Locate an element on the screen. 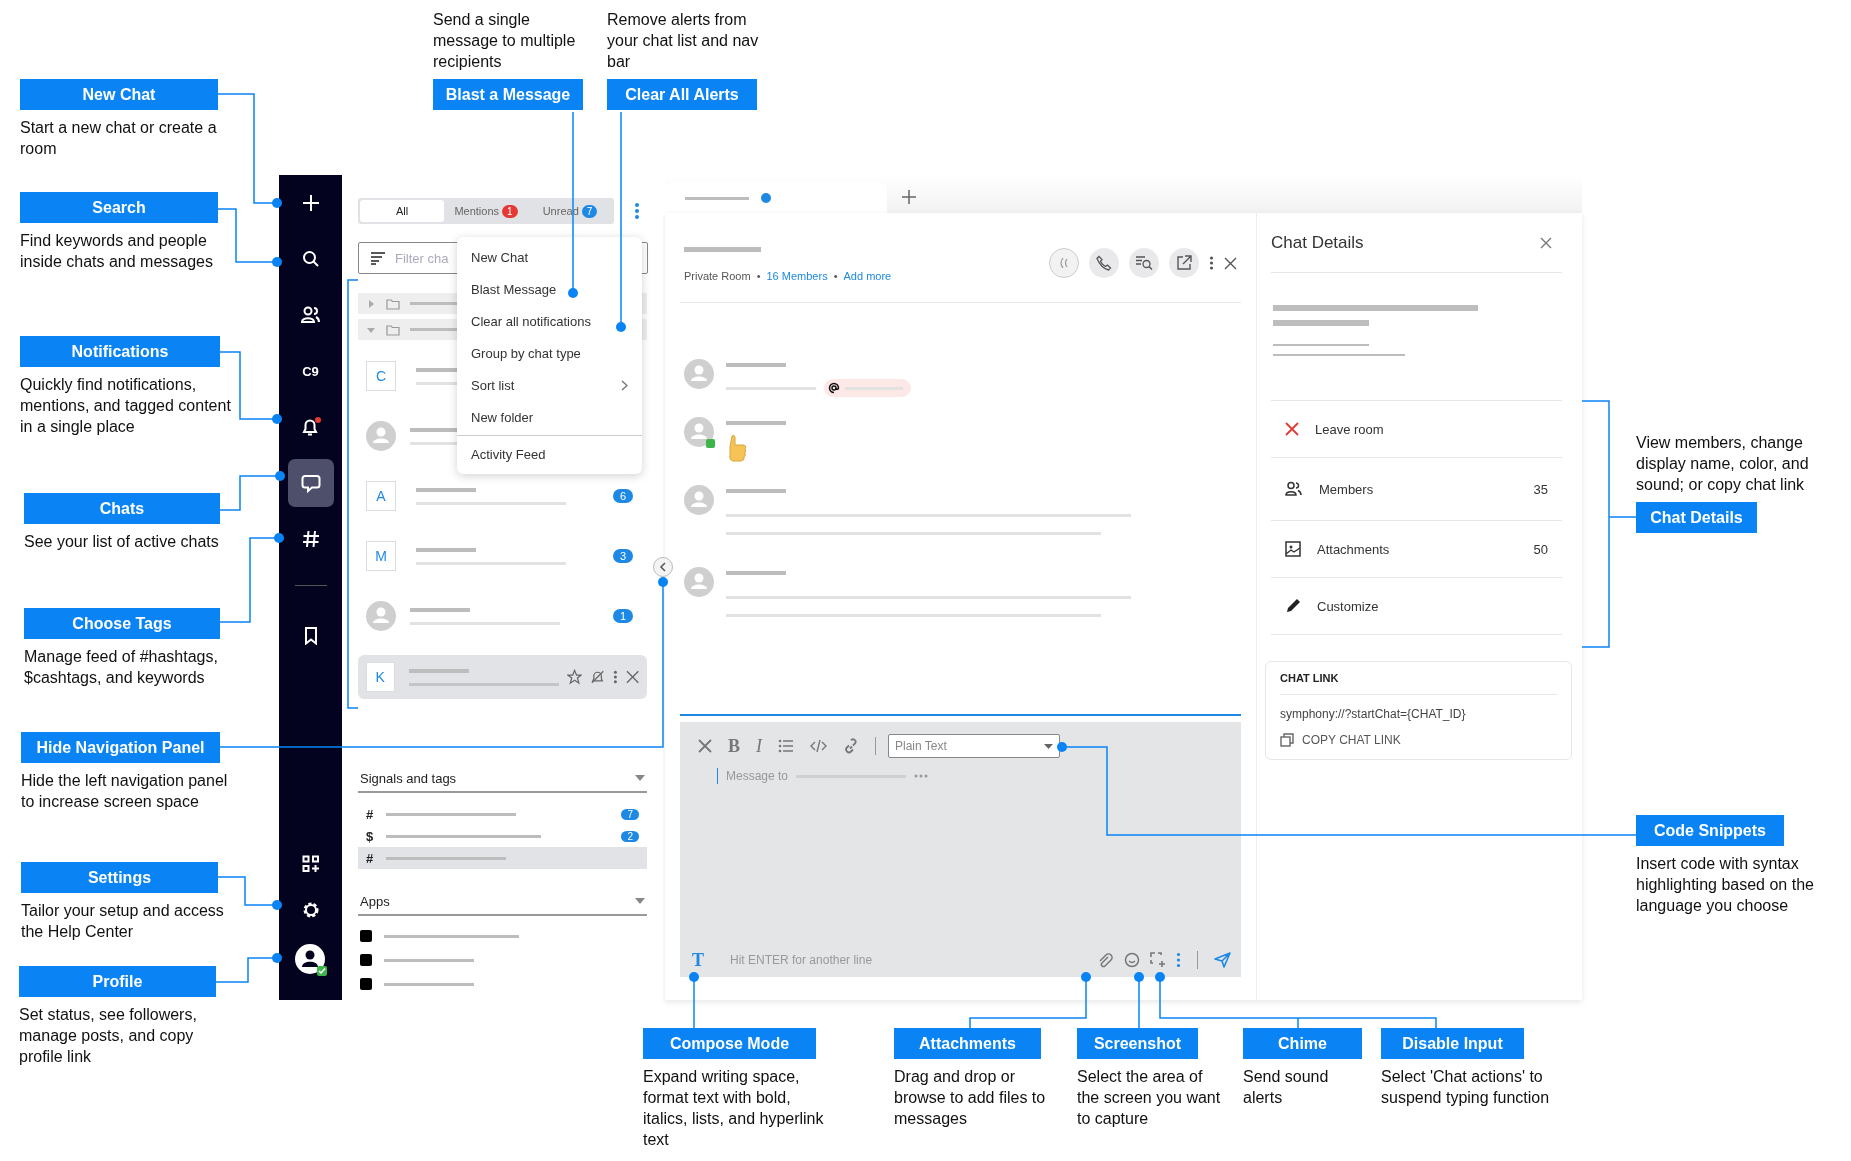 This screenshot has width=1851, height=1161. callout-description: Hide the left navigation panel to increase screen space is located at coordinates (125, 791).